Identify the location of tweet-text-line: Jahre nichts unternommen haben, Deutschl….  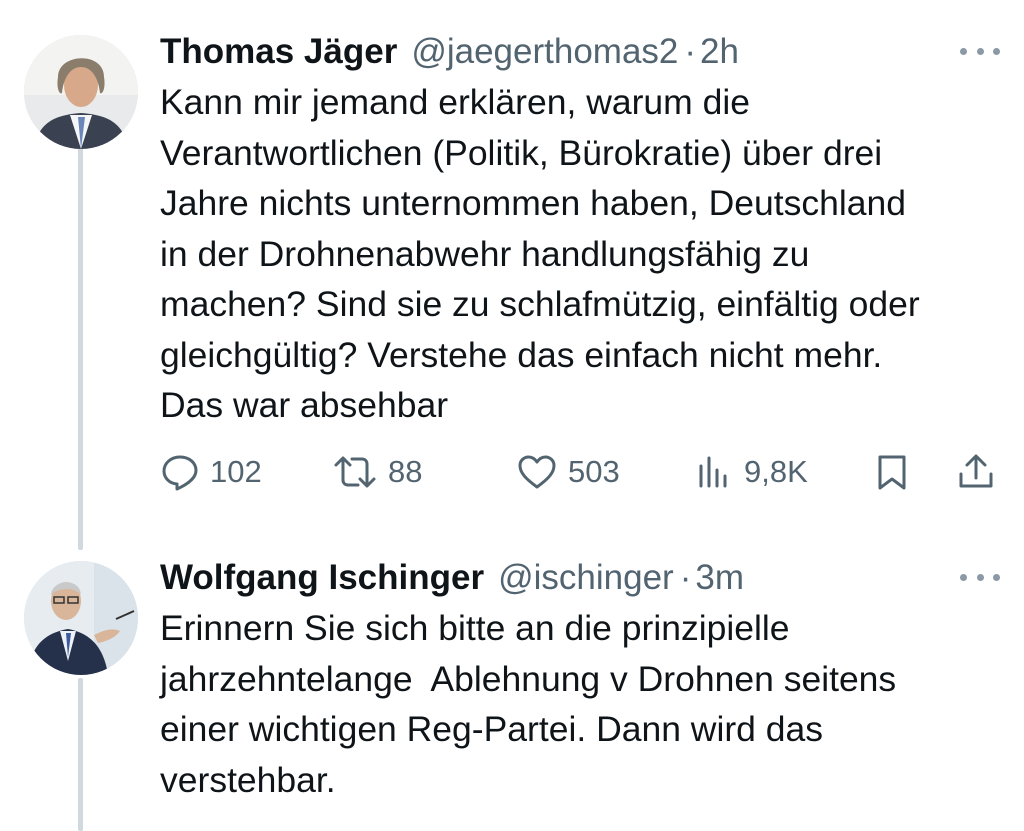
(533, 203).